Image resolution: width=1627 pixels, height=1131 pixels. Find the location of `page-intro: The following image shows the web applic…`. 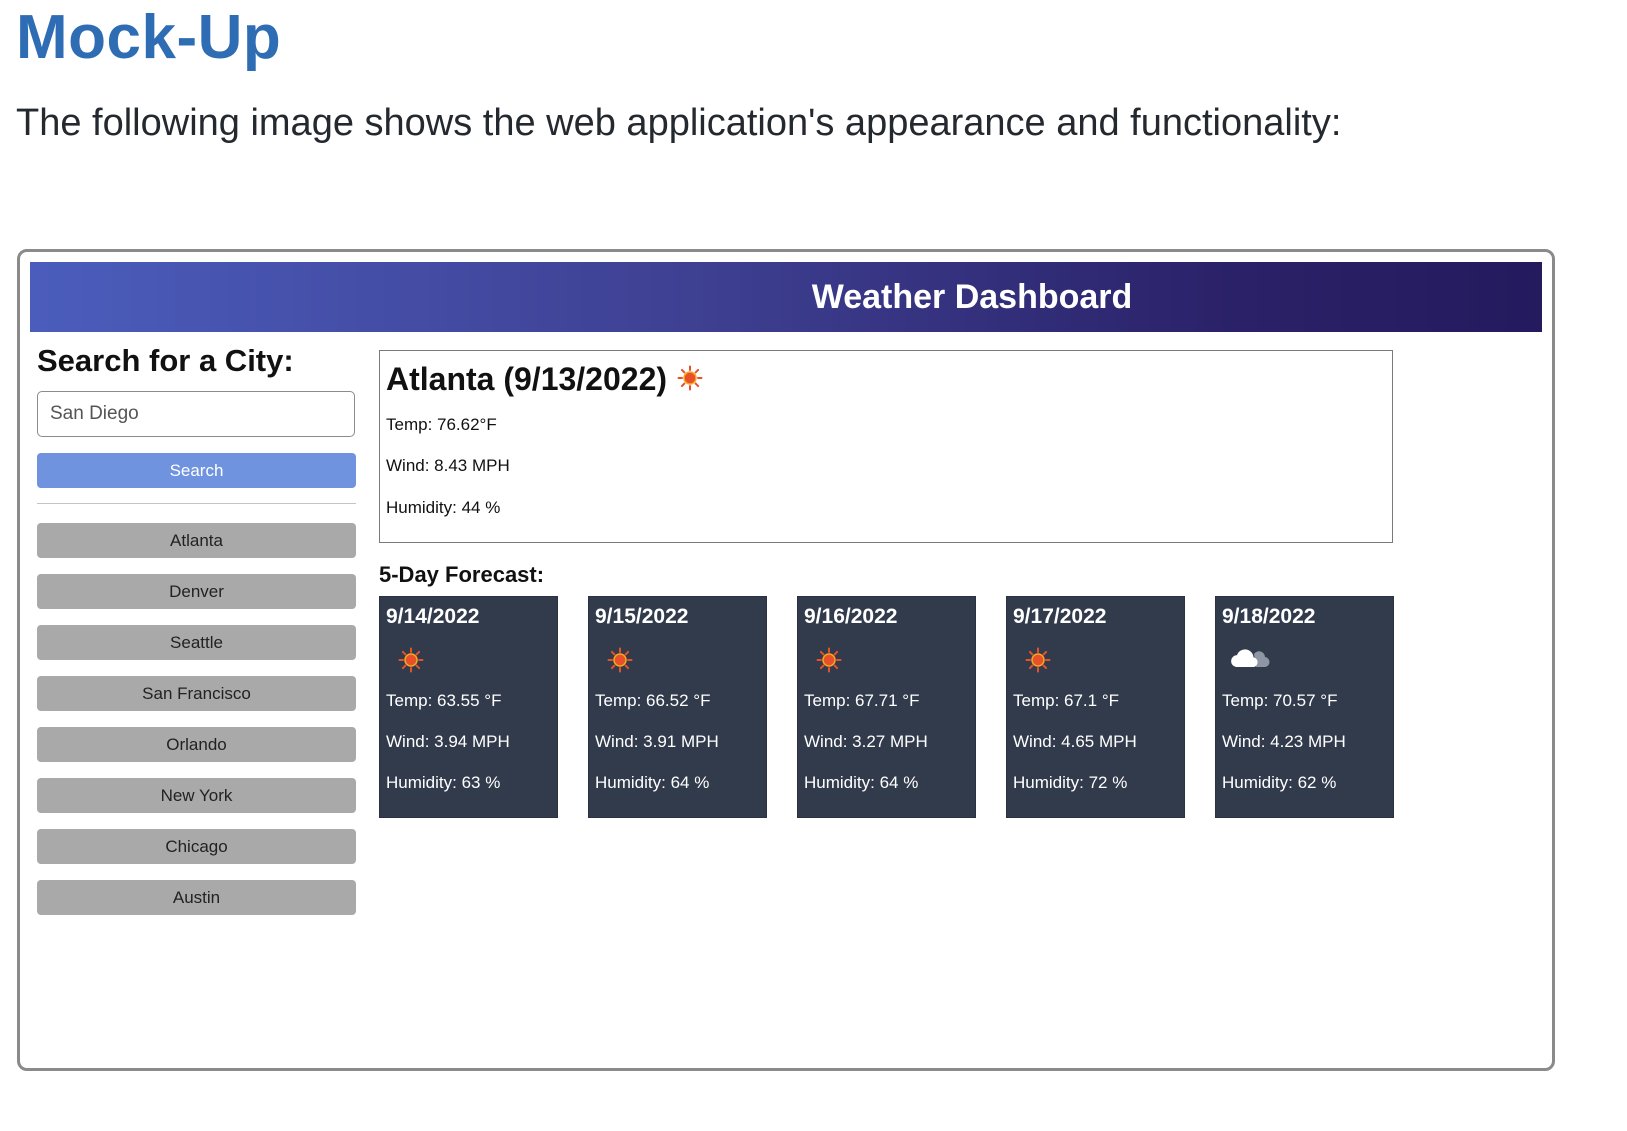

page-intro: The following image shows the web applic… is located at coordinates (679, 123).